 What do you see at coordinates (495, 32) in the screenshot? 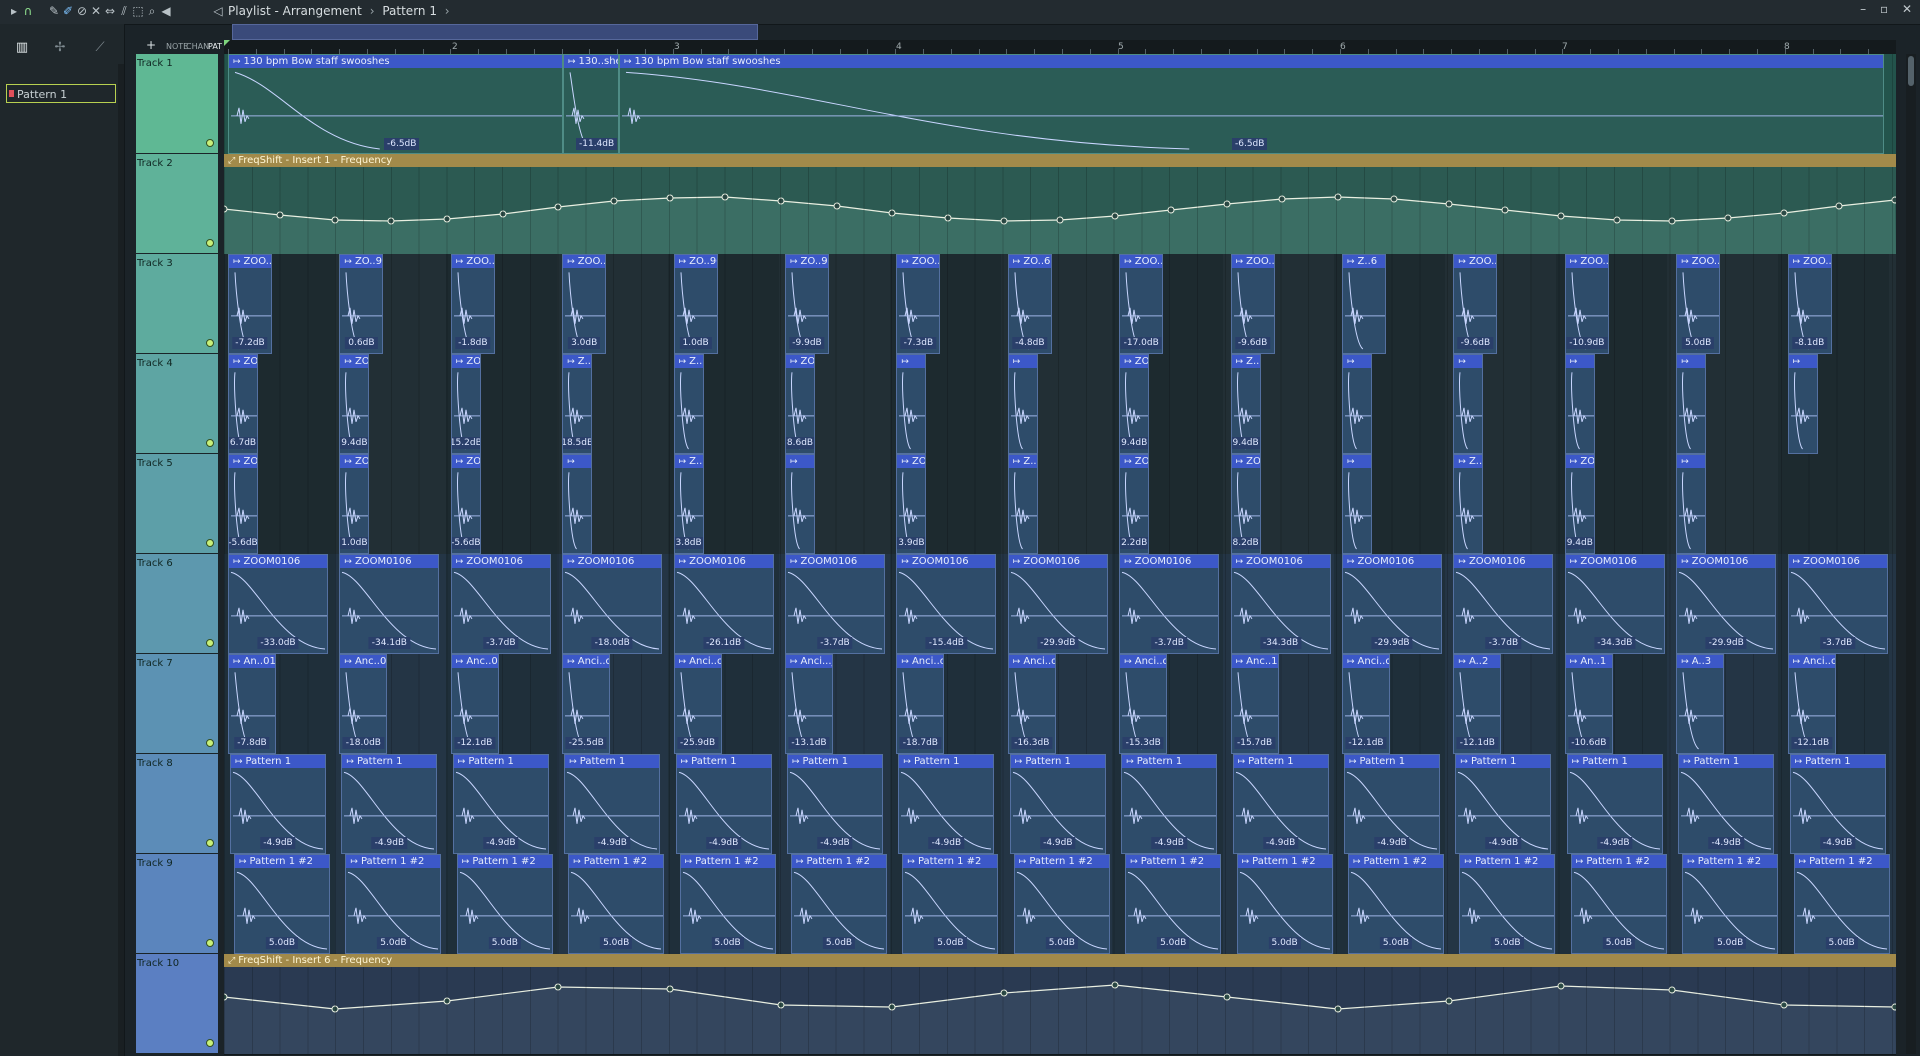
I see `horizontal-scrollbar` at bounding box center [495, 32].